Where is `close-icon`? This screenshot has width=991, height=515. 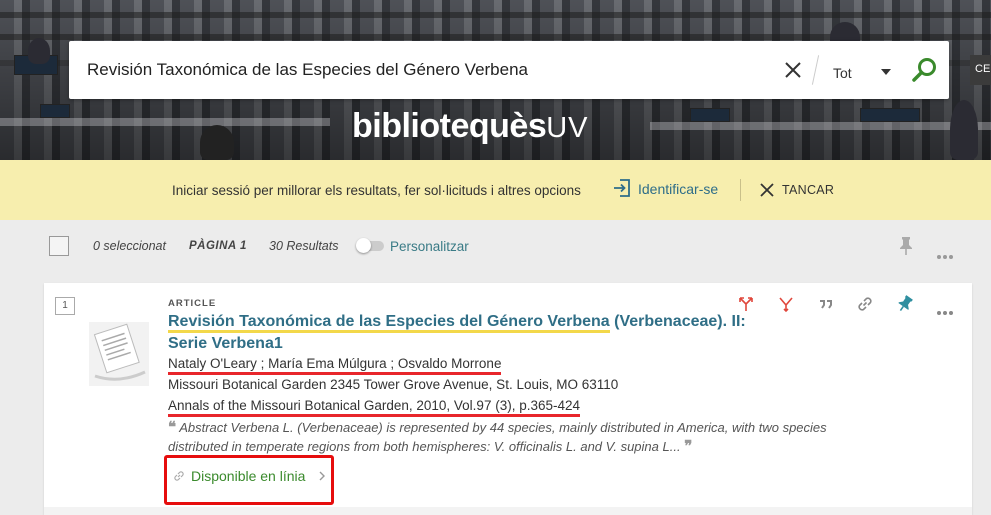
close-icon is located at coordinates (767, 190).